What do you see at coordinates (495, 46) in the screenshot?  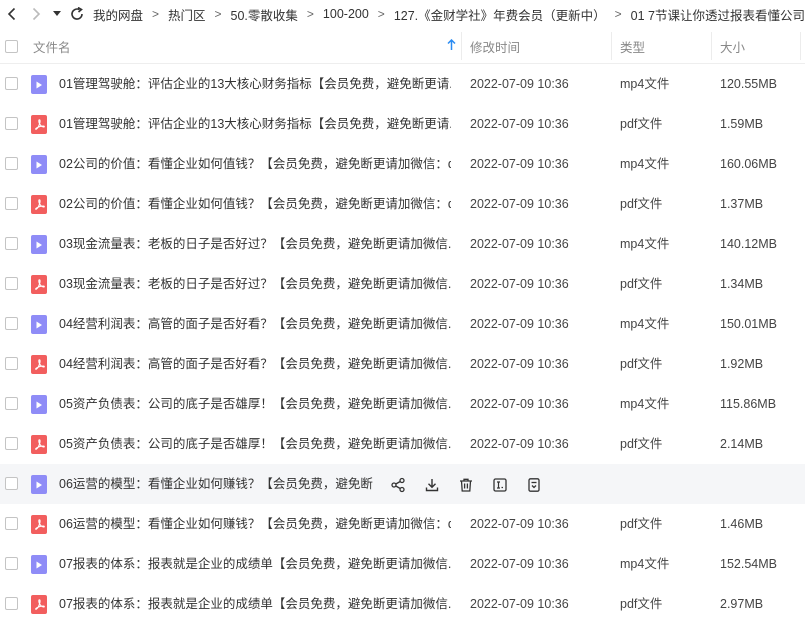 I see `column-modified: 修改时间` at bounding box center [495, 46].